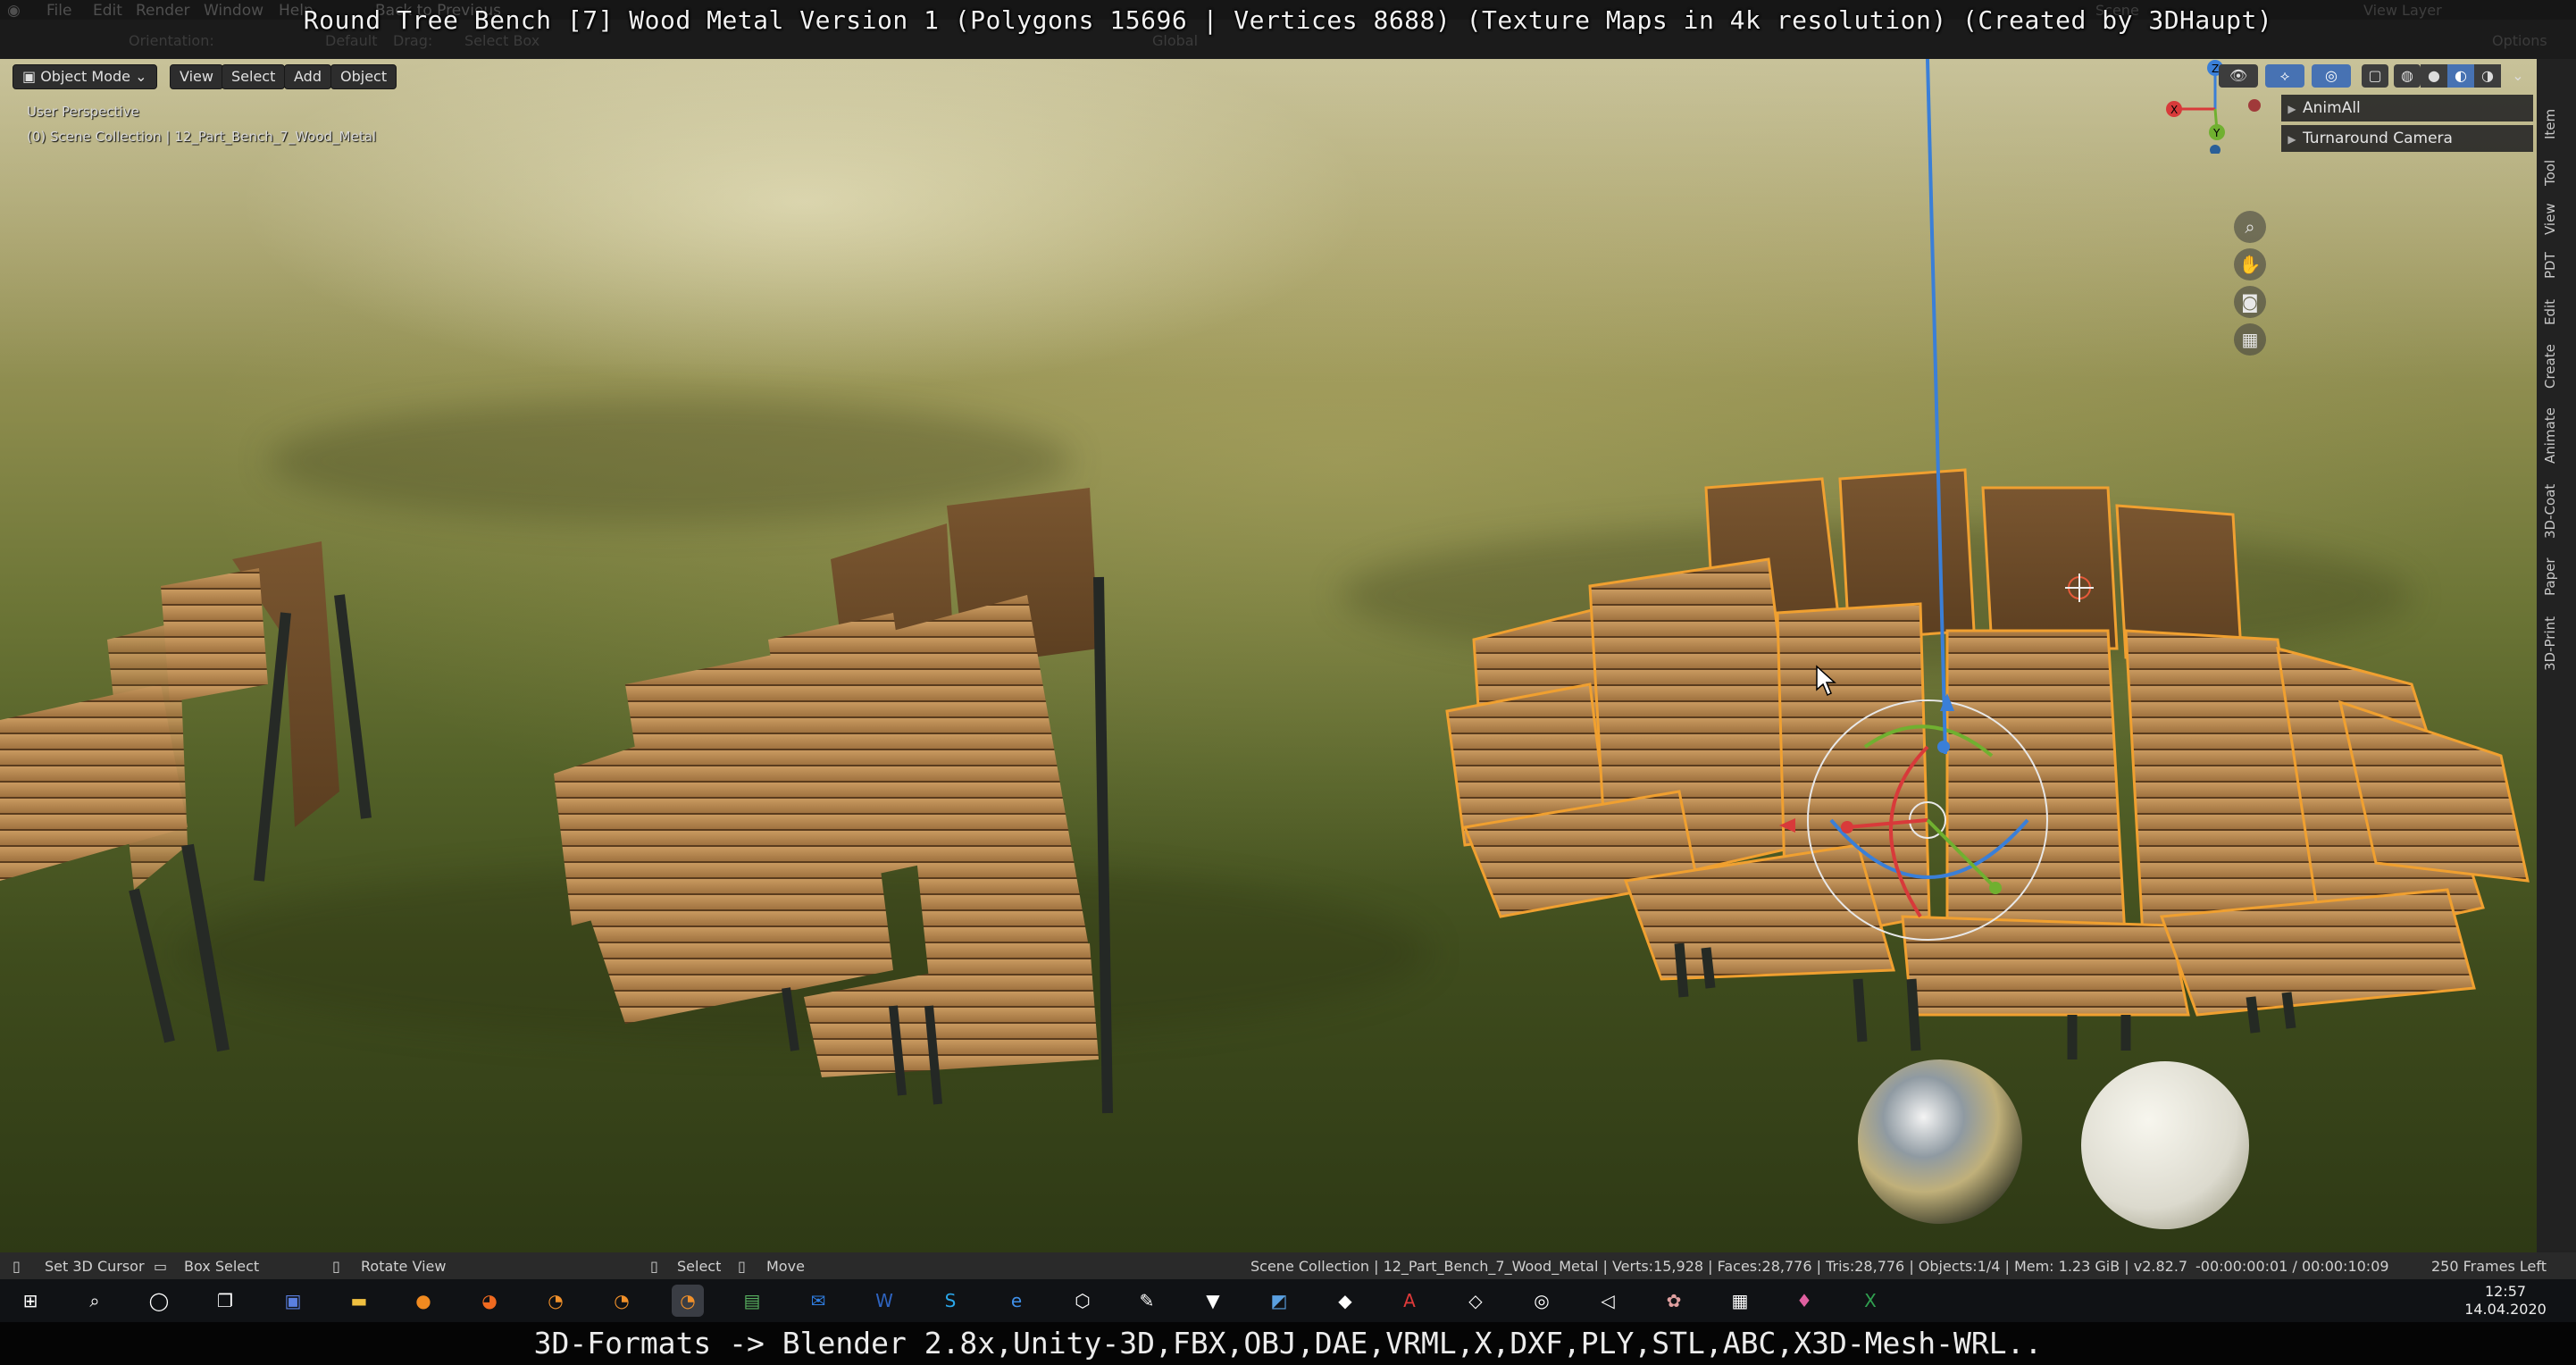 This screenshot has width=2576, height=1365. Describe the element at coordinates (225, 1301) in the screenshot. I see `task-view-icon: ❐` at that location.